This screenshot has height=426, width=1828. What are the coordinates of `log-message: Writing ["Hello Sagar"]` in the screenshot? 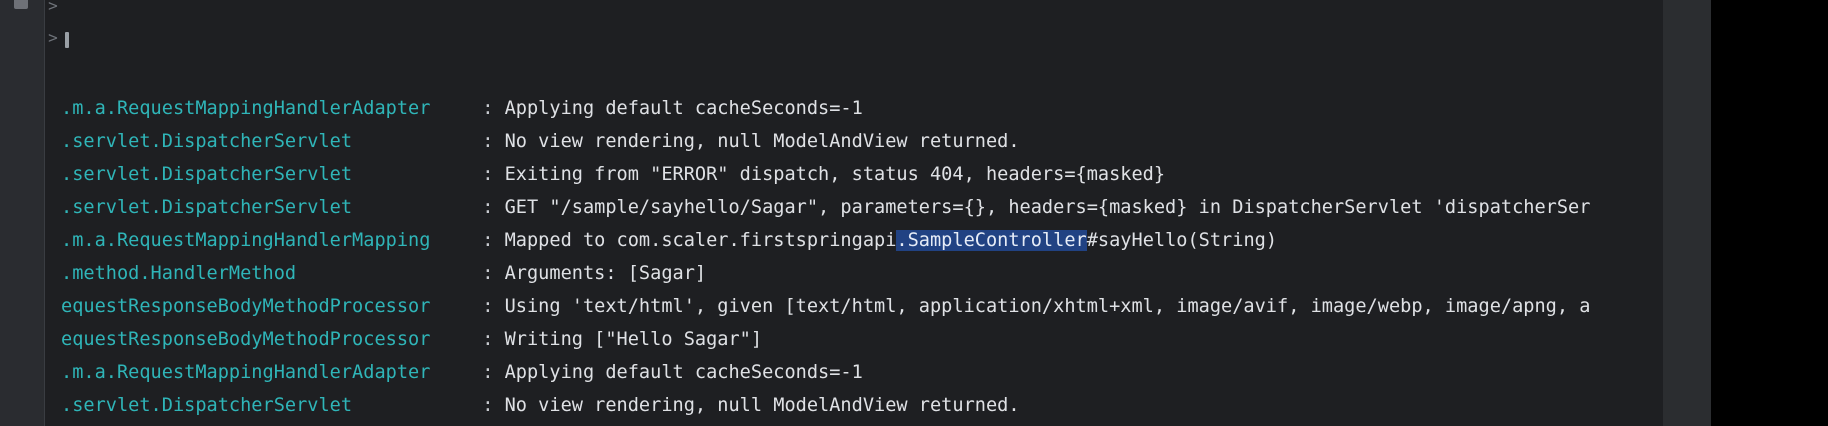 It's located at (633, 339).